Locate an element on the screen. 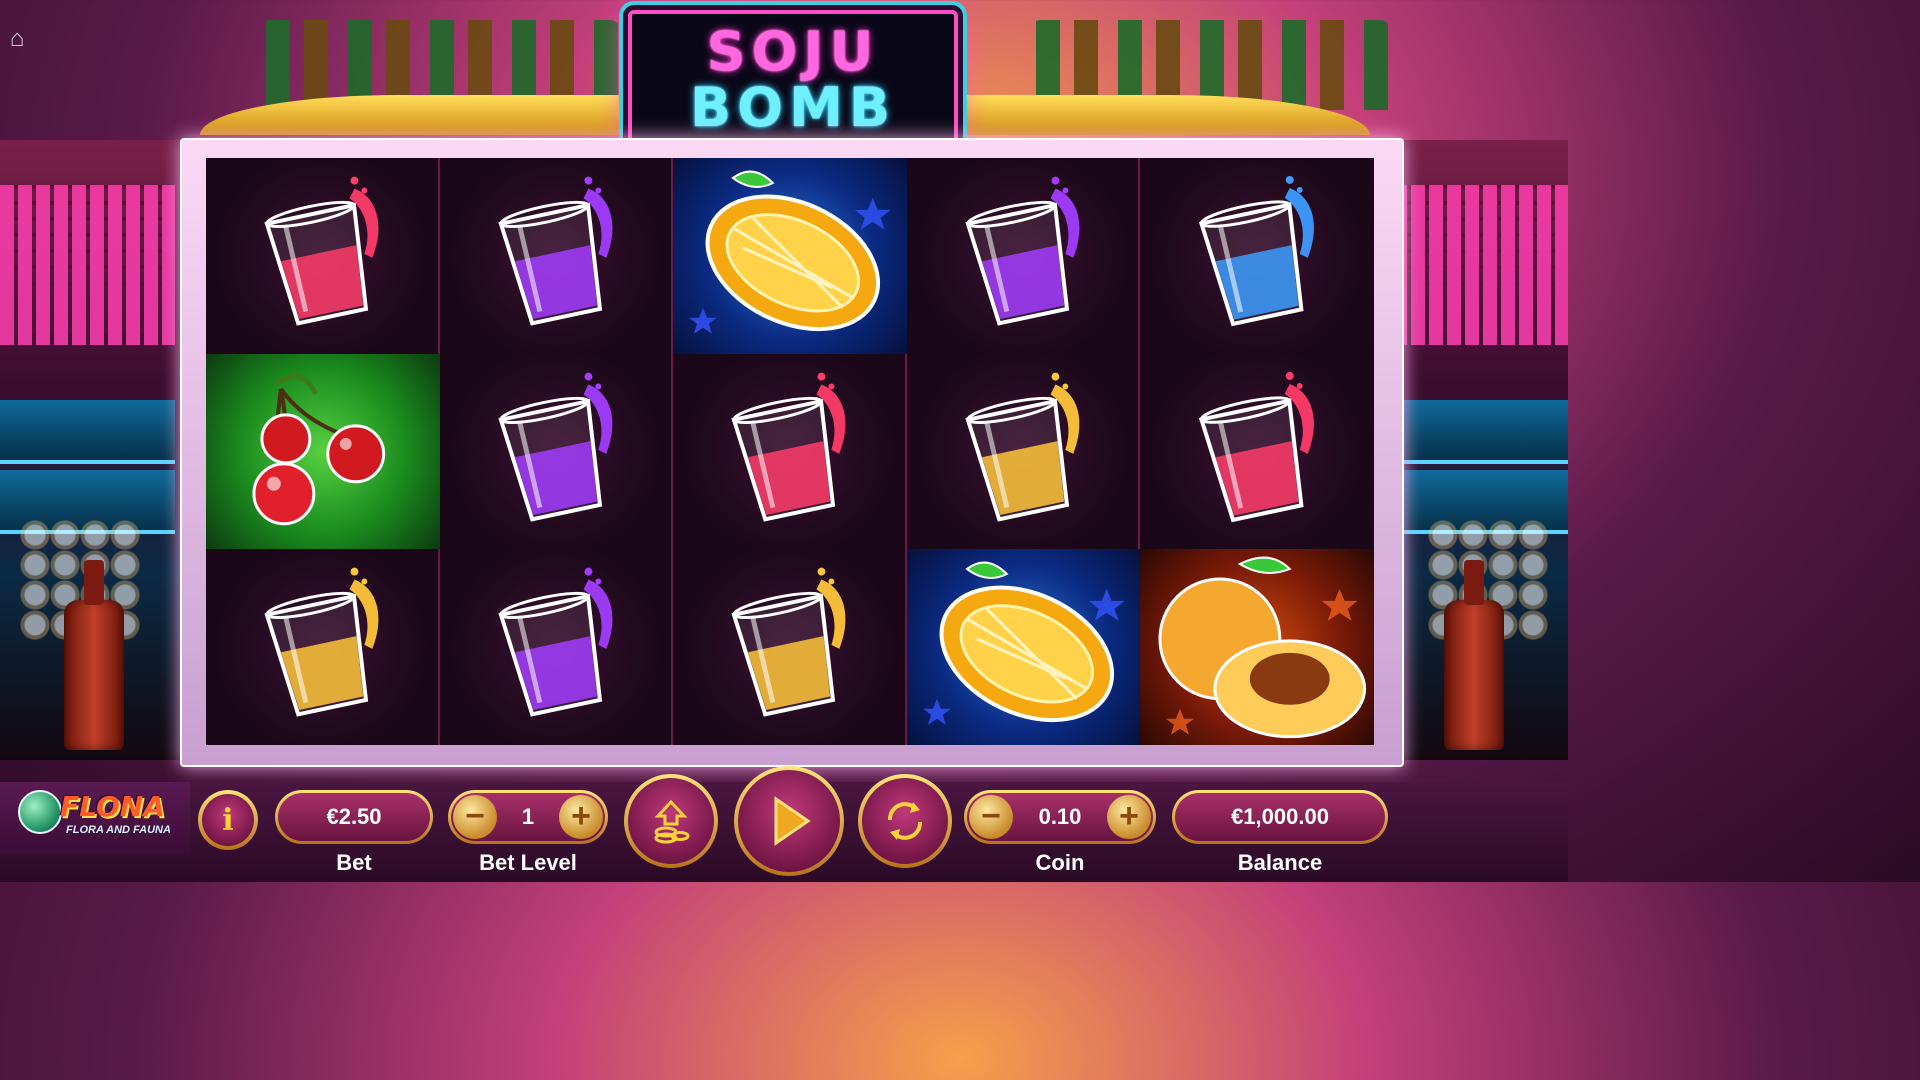 The height and width of the screenshot is (1080, 1920). bet-level-plus-button: + is located at coordinates (581, 817).